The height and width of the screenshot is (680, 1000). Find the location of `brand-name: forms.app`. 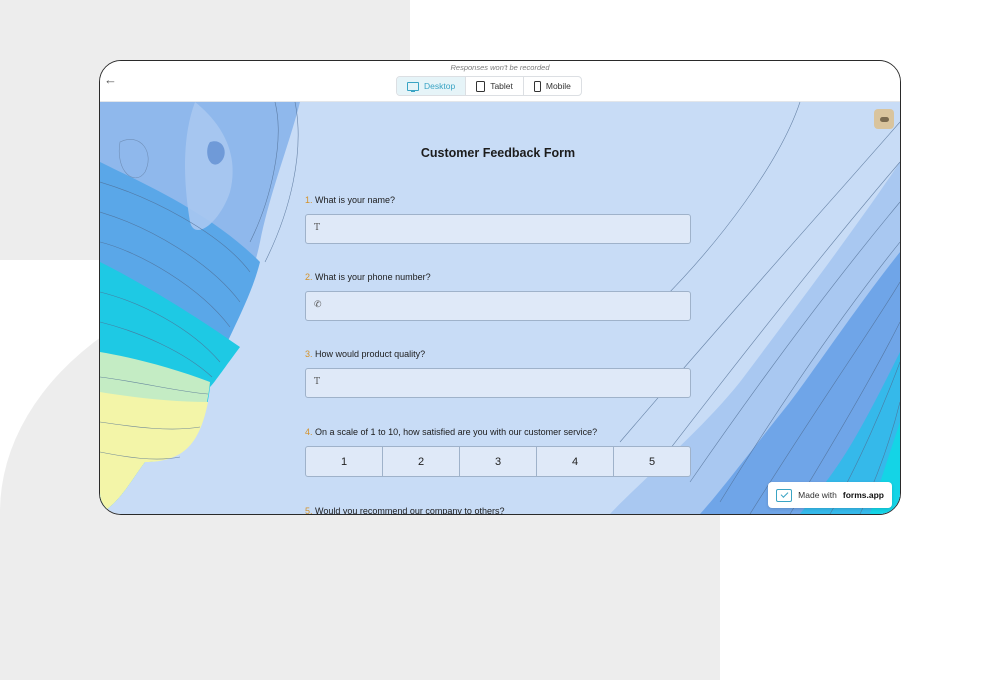

brand-name: forms.app is located at coordinates (863, 495).